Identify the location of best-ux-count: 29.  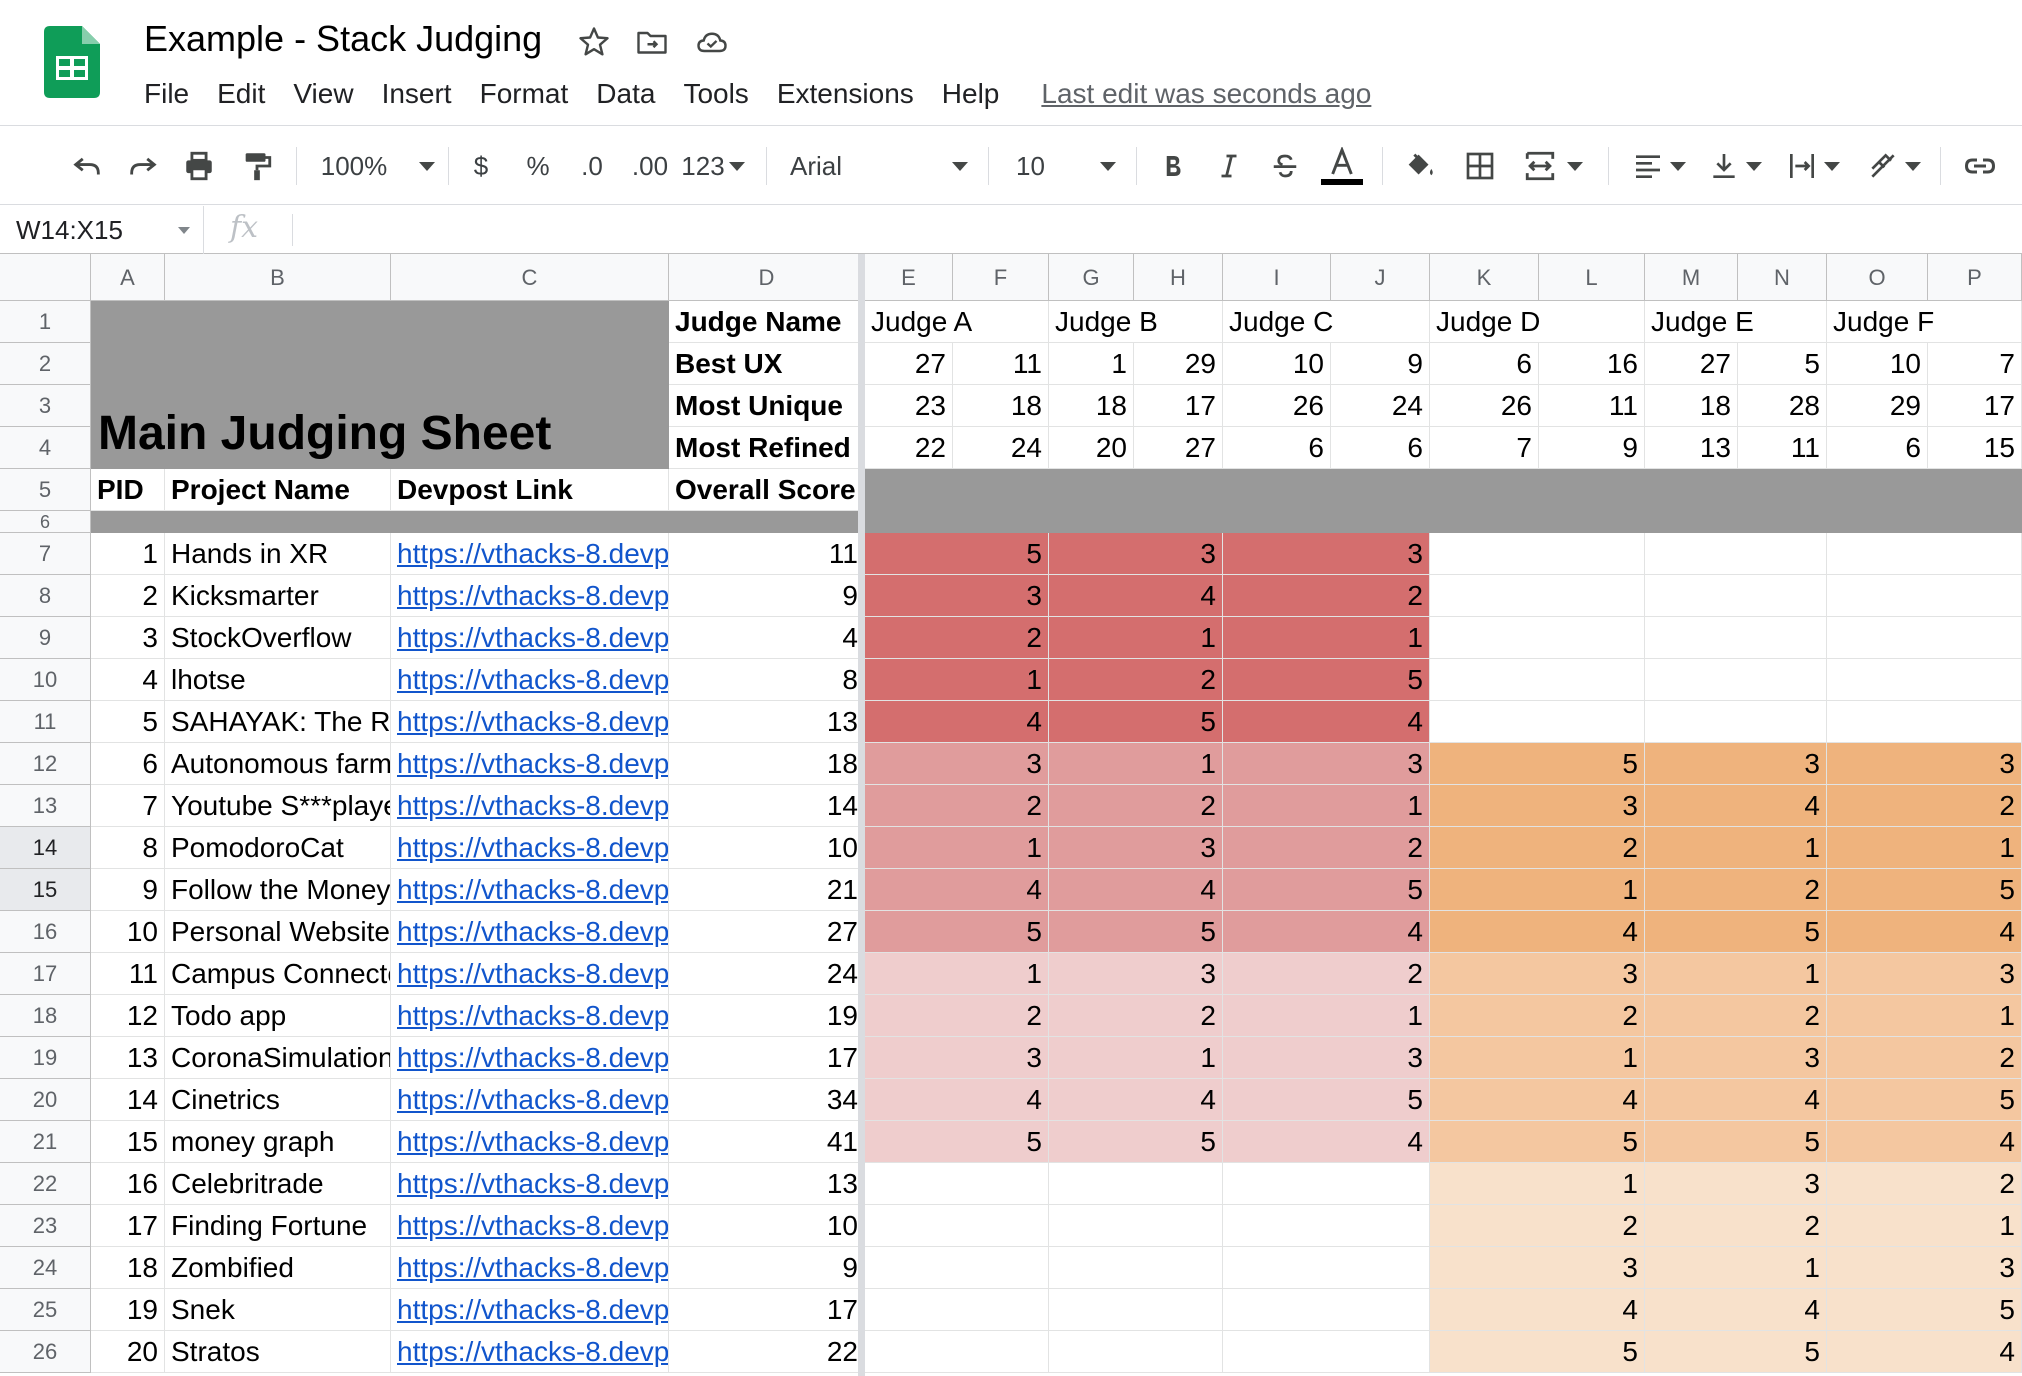
(1178, 364).